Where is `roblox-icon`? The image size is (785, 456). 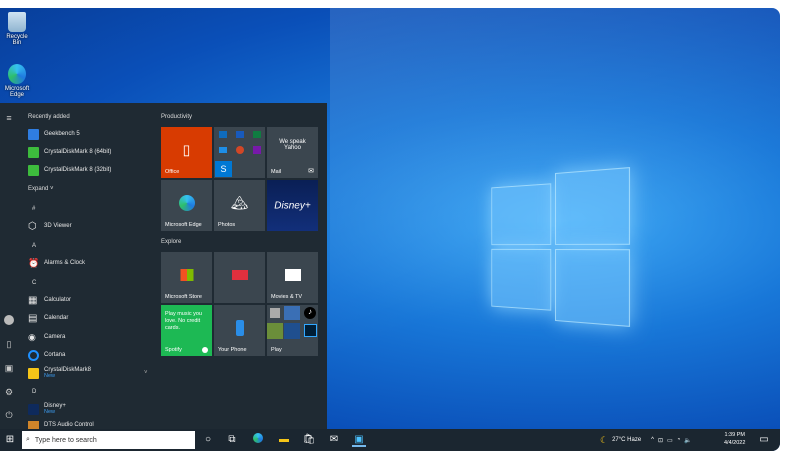
roblox-icon is located at coordinates (275, 313).